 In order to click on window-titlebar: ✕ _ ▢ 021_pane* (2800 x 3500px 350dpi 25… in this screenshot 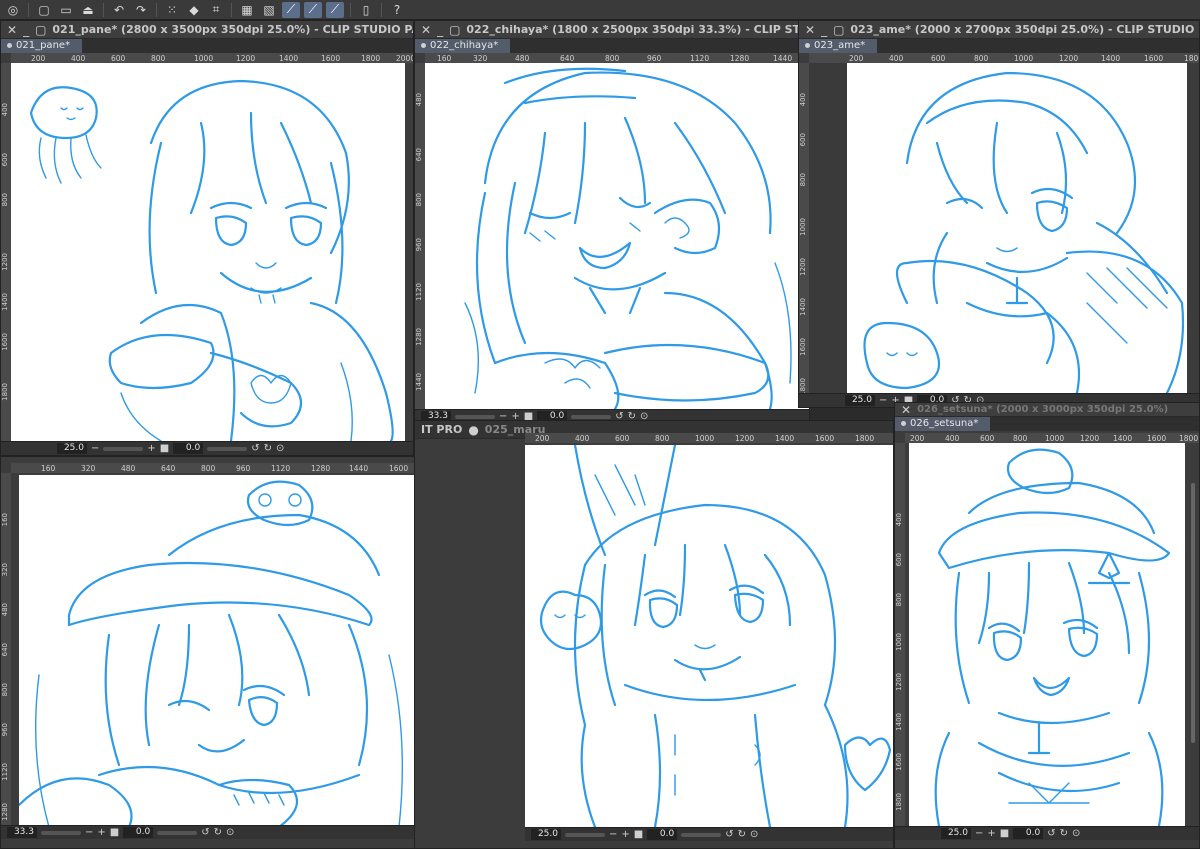, I will do `click(207, 30)`.